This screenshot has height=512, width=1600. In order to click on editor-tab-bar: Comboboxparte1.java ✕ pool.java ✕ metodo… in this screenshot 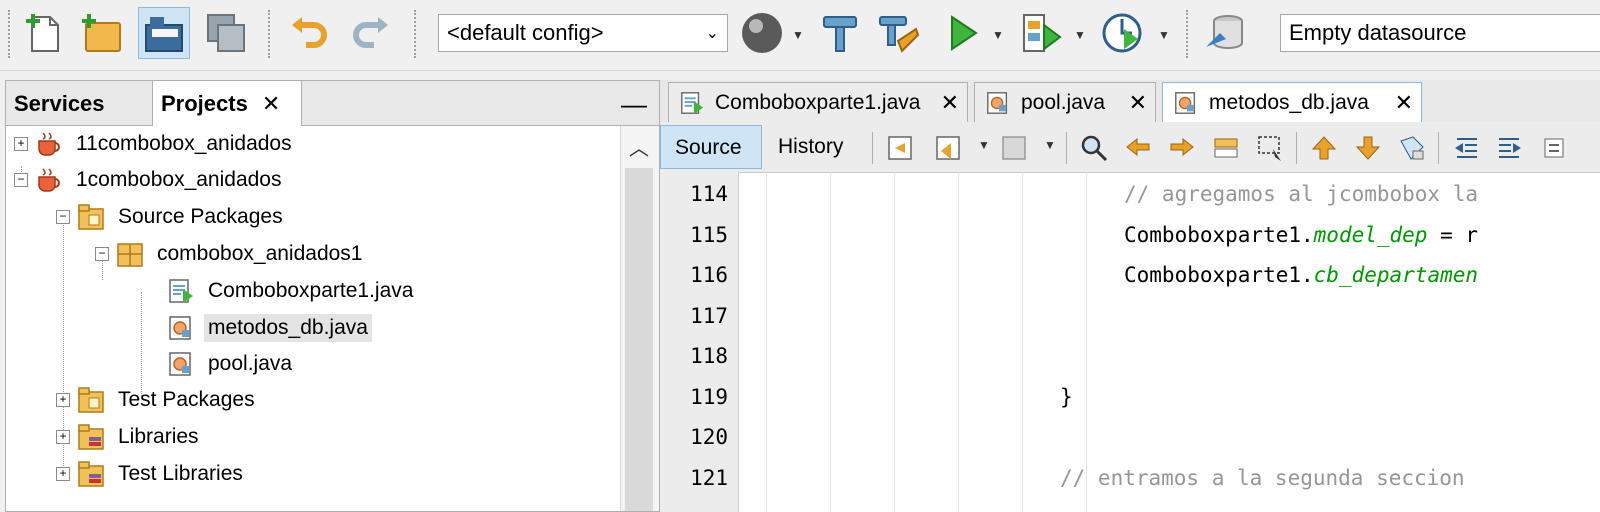, I will do `click(1130, 101)`.